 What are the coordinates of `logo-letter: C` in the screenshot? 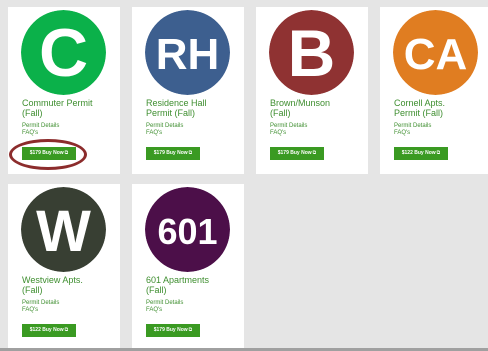 It's located at (63, 53).